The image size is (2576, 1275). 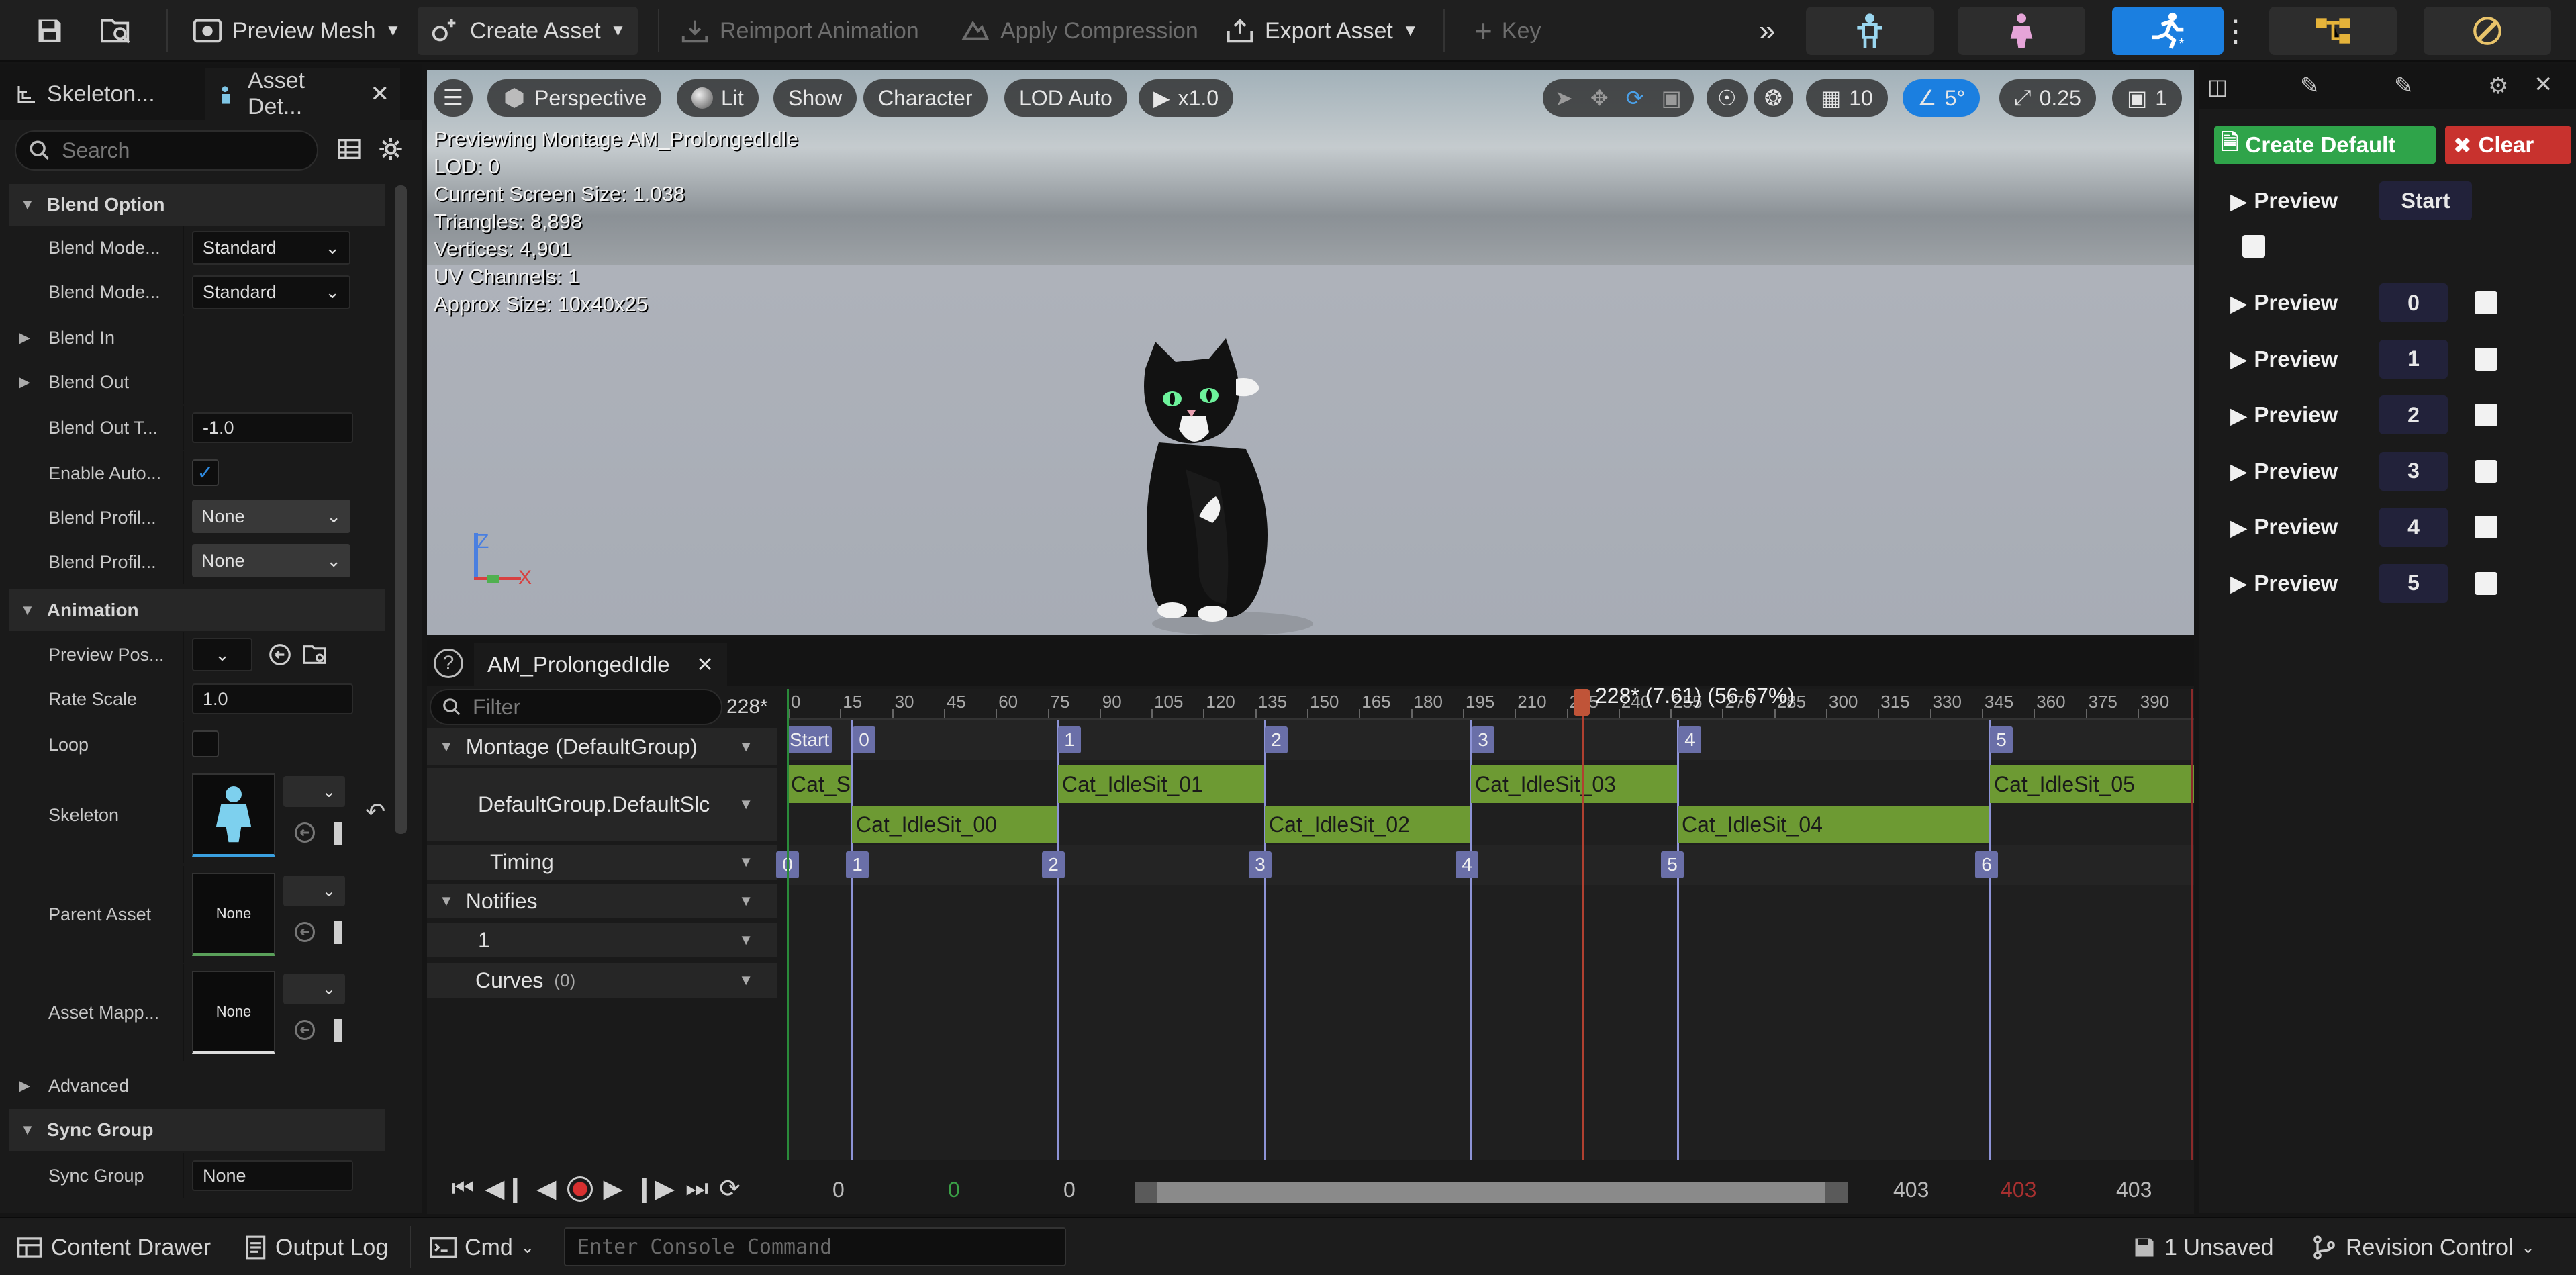 I want to click on asset-mapping-thumbnail: None, so click(x=233, y=1012).